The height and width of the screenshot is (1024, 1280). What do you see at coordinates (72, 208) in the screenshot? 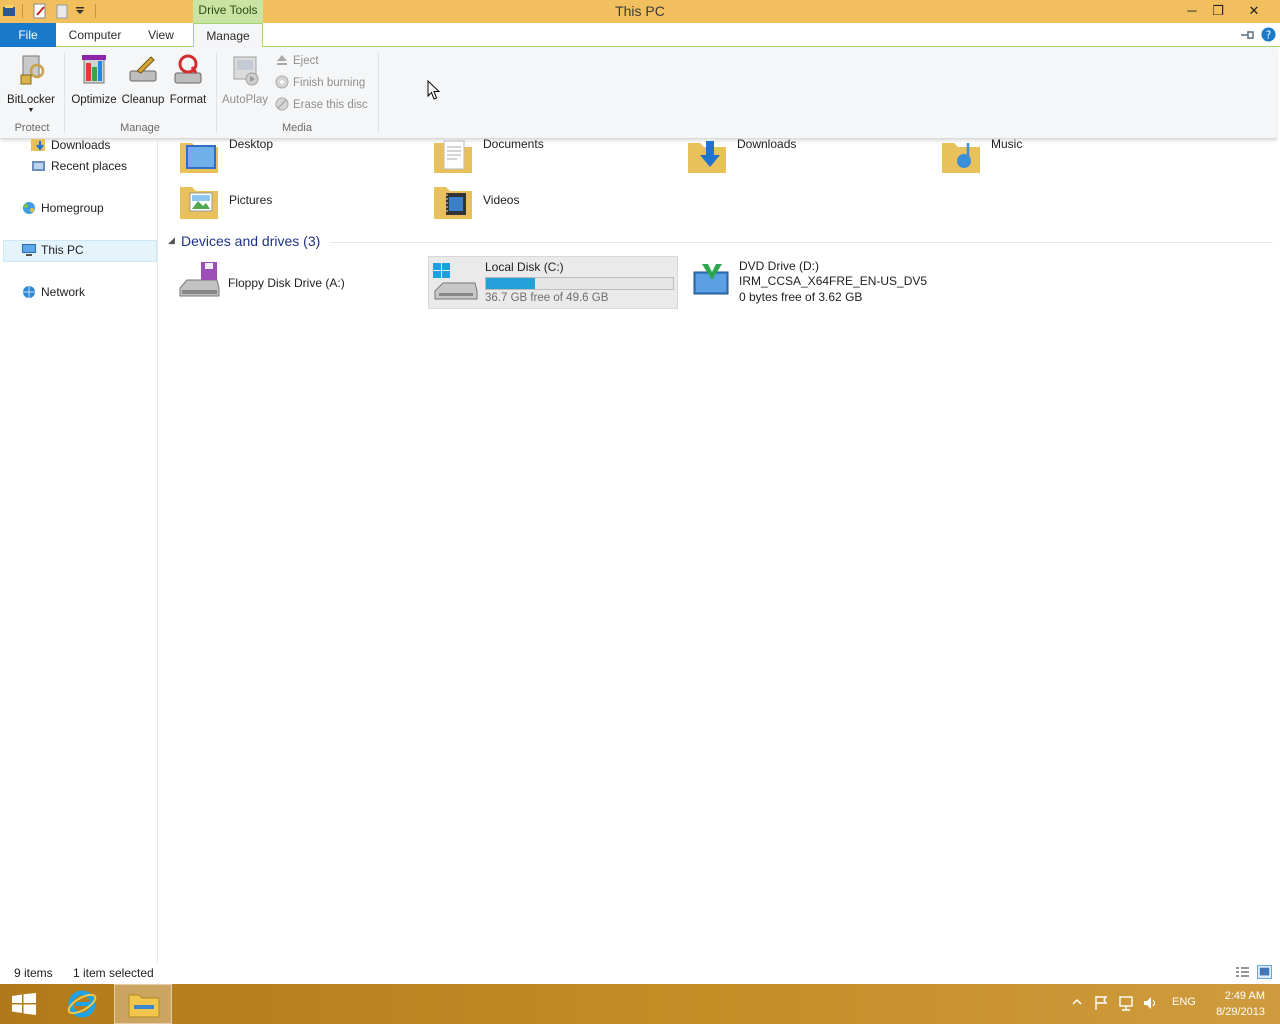
I see `nav-label-homegroup: Homegroup` at bounding box center [72, 208].